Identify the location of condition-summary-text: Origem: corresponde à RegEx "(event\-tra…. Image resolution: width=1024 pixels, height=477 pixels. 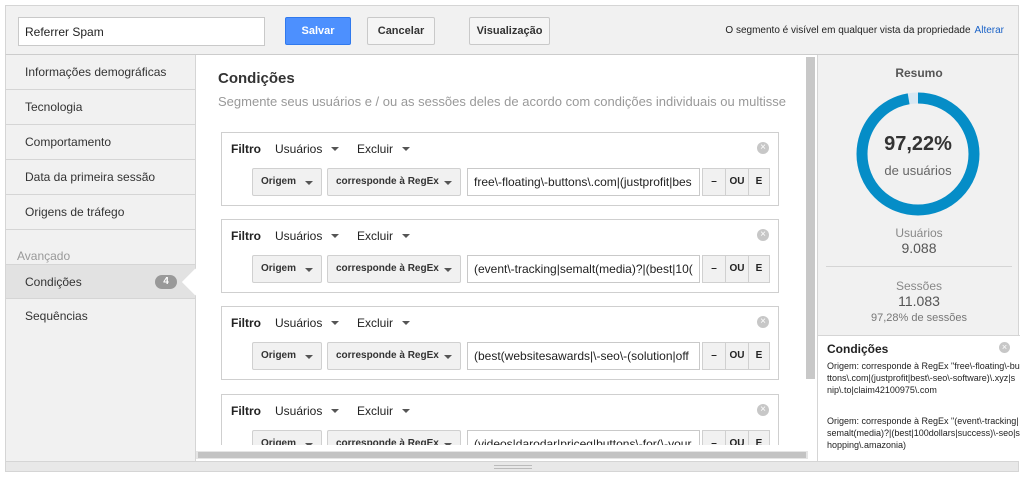
(923, 433).